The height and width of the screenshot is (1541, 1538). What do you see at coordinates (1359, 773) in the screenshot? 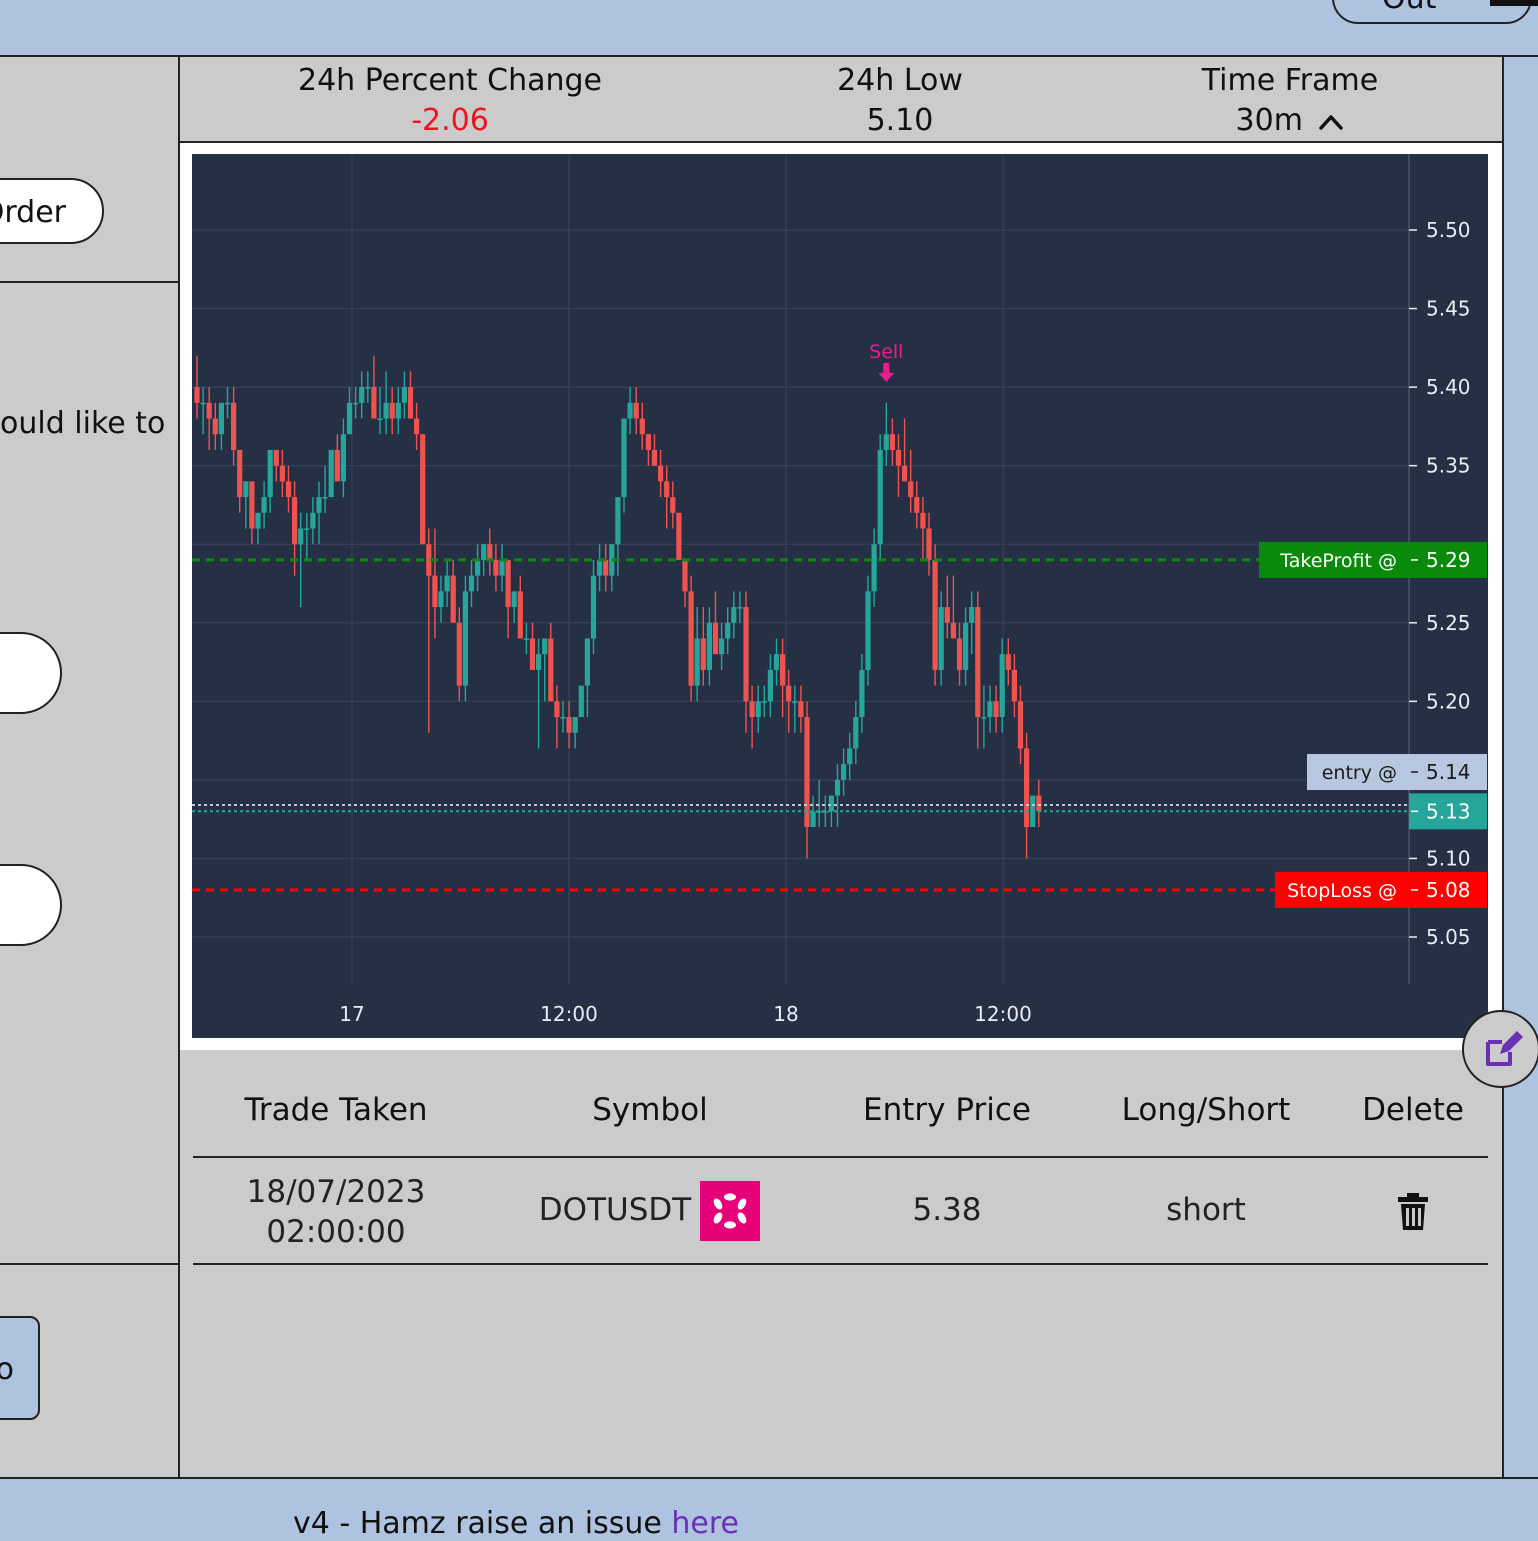
I see `price-line-label: entry @` at bounding box center [1359, 773].